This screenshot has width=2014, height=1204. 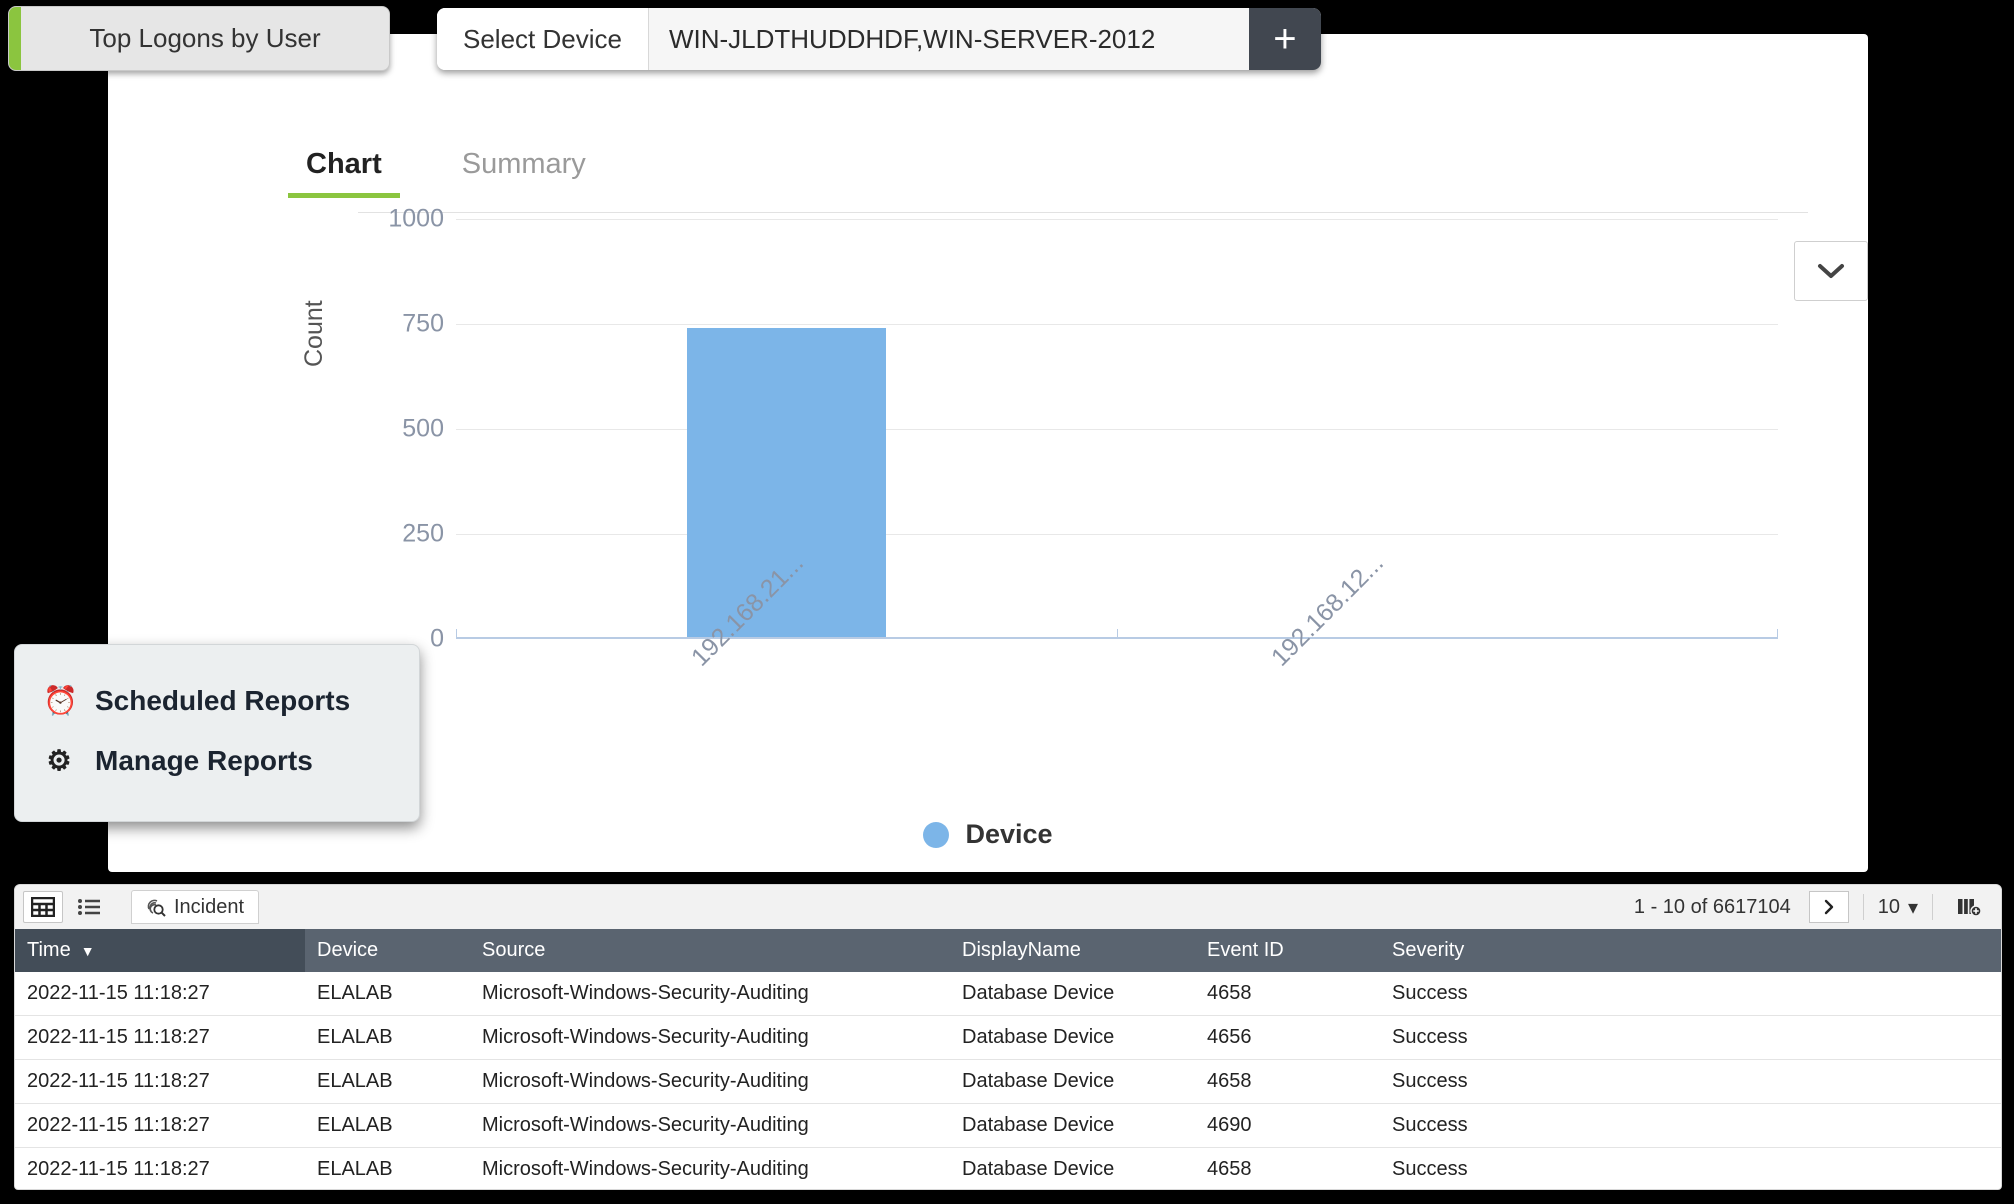 What do you see at coordinates (209, 906) in the screenshot?
I see `grid-tab-label: Incident` at bounding box center [209, 906].